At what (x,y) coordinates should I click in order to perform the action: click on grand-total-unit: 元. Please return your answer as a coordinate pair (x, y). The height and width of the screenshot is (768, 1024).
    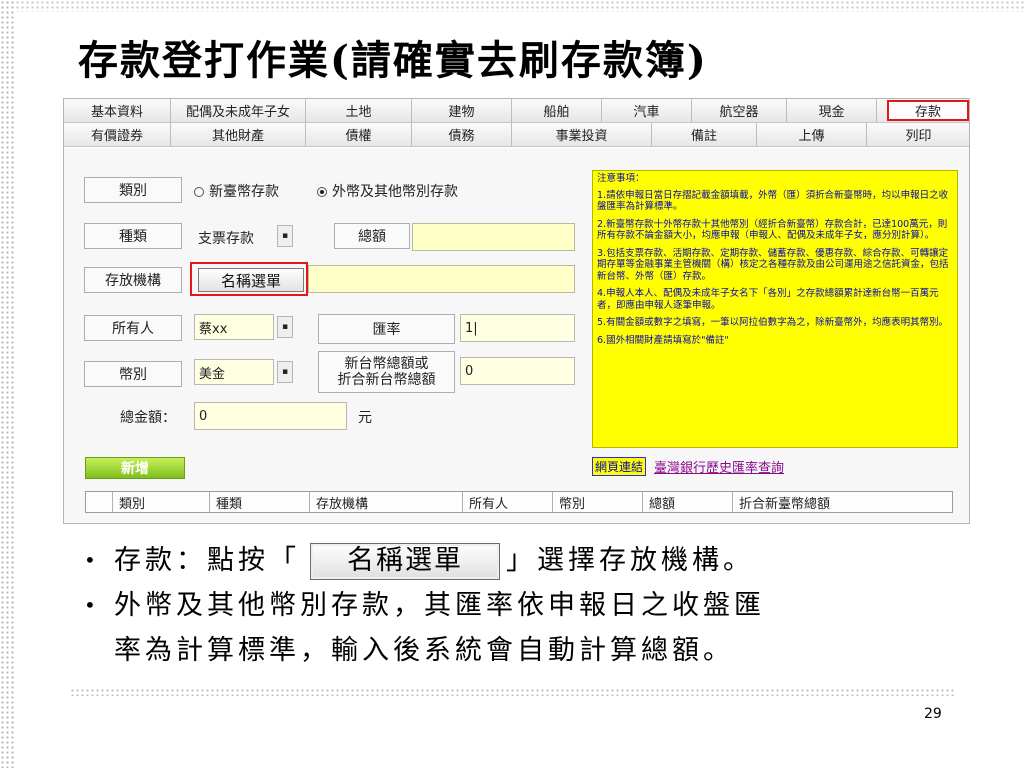
    Looking at the image, I should click on (365, 418).